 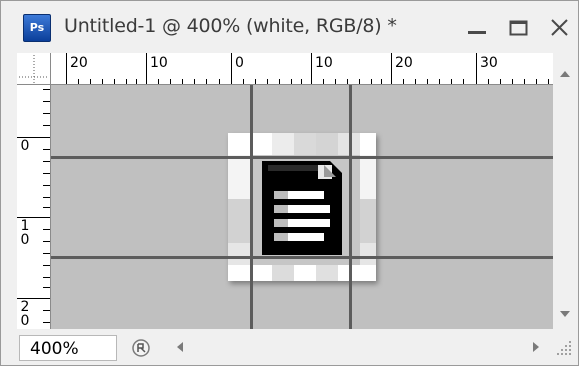 I want to click on horizontal-ruler-ticks, so click(x=307, y=68).